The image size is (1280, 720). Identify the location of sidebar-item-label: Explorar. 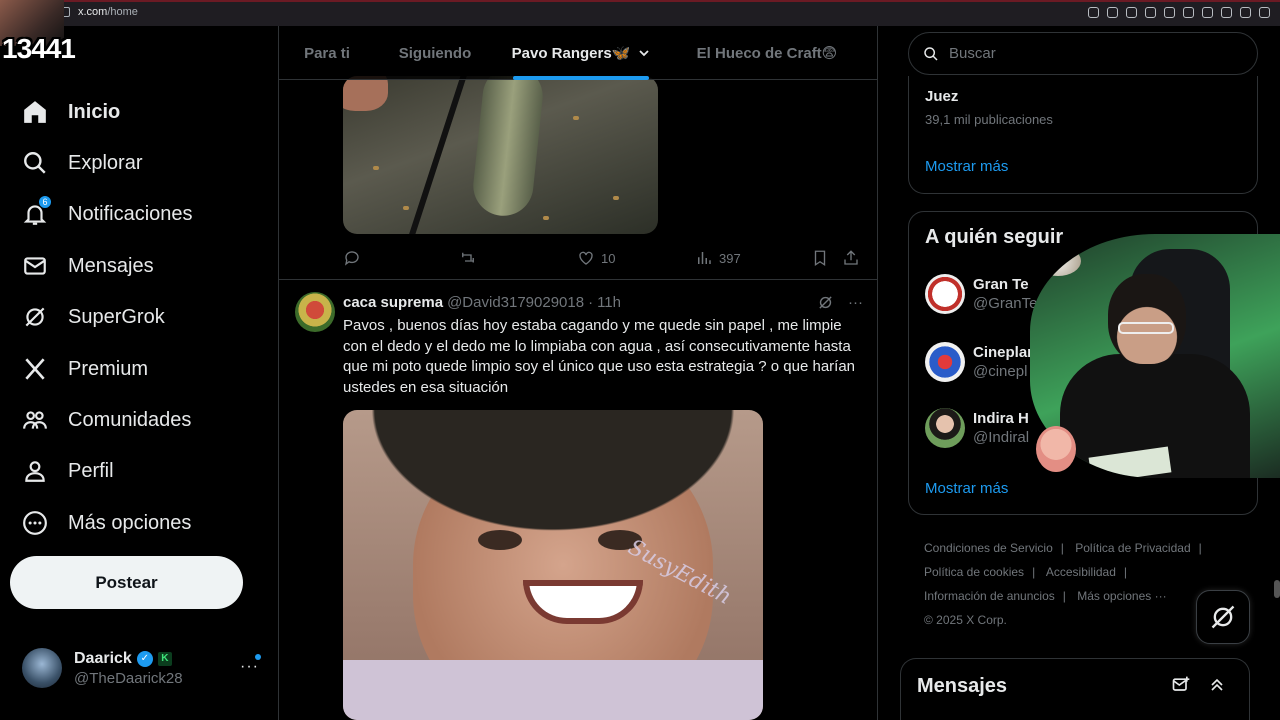
(105, 162).